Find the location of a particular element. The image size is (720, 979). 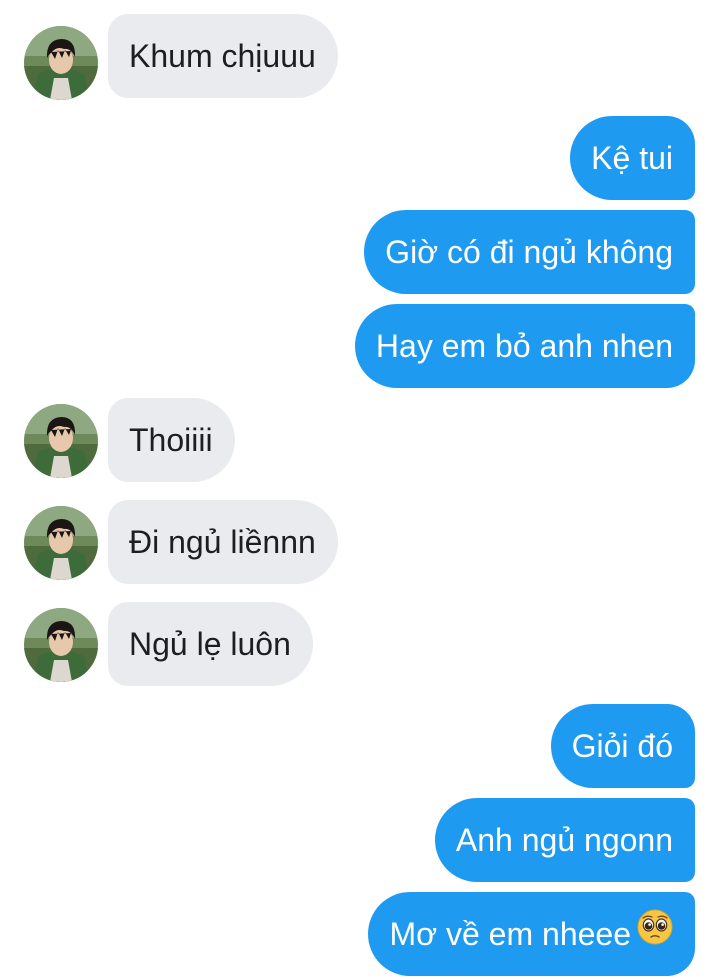

received-message-bubble: Ngủ lẹ luôn is located at coordinates (210, 644).